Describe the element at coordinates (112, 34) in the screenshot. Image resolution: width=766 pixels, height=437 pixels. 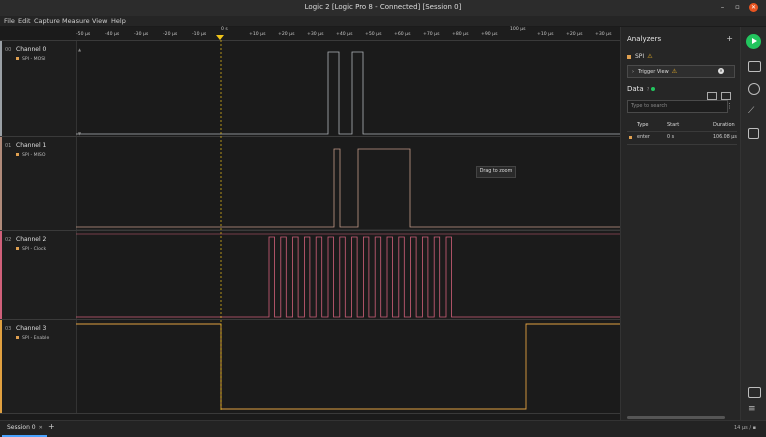
I see `ruler-tick: -40 µs` at that location.